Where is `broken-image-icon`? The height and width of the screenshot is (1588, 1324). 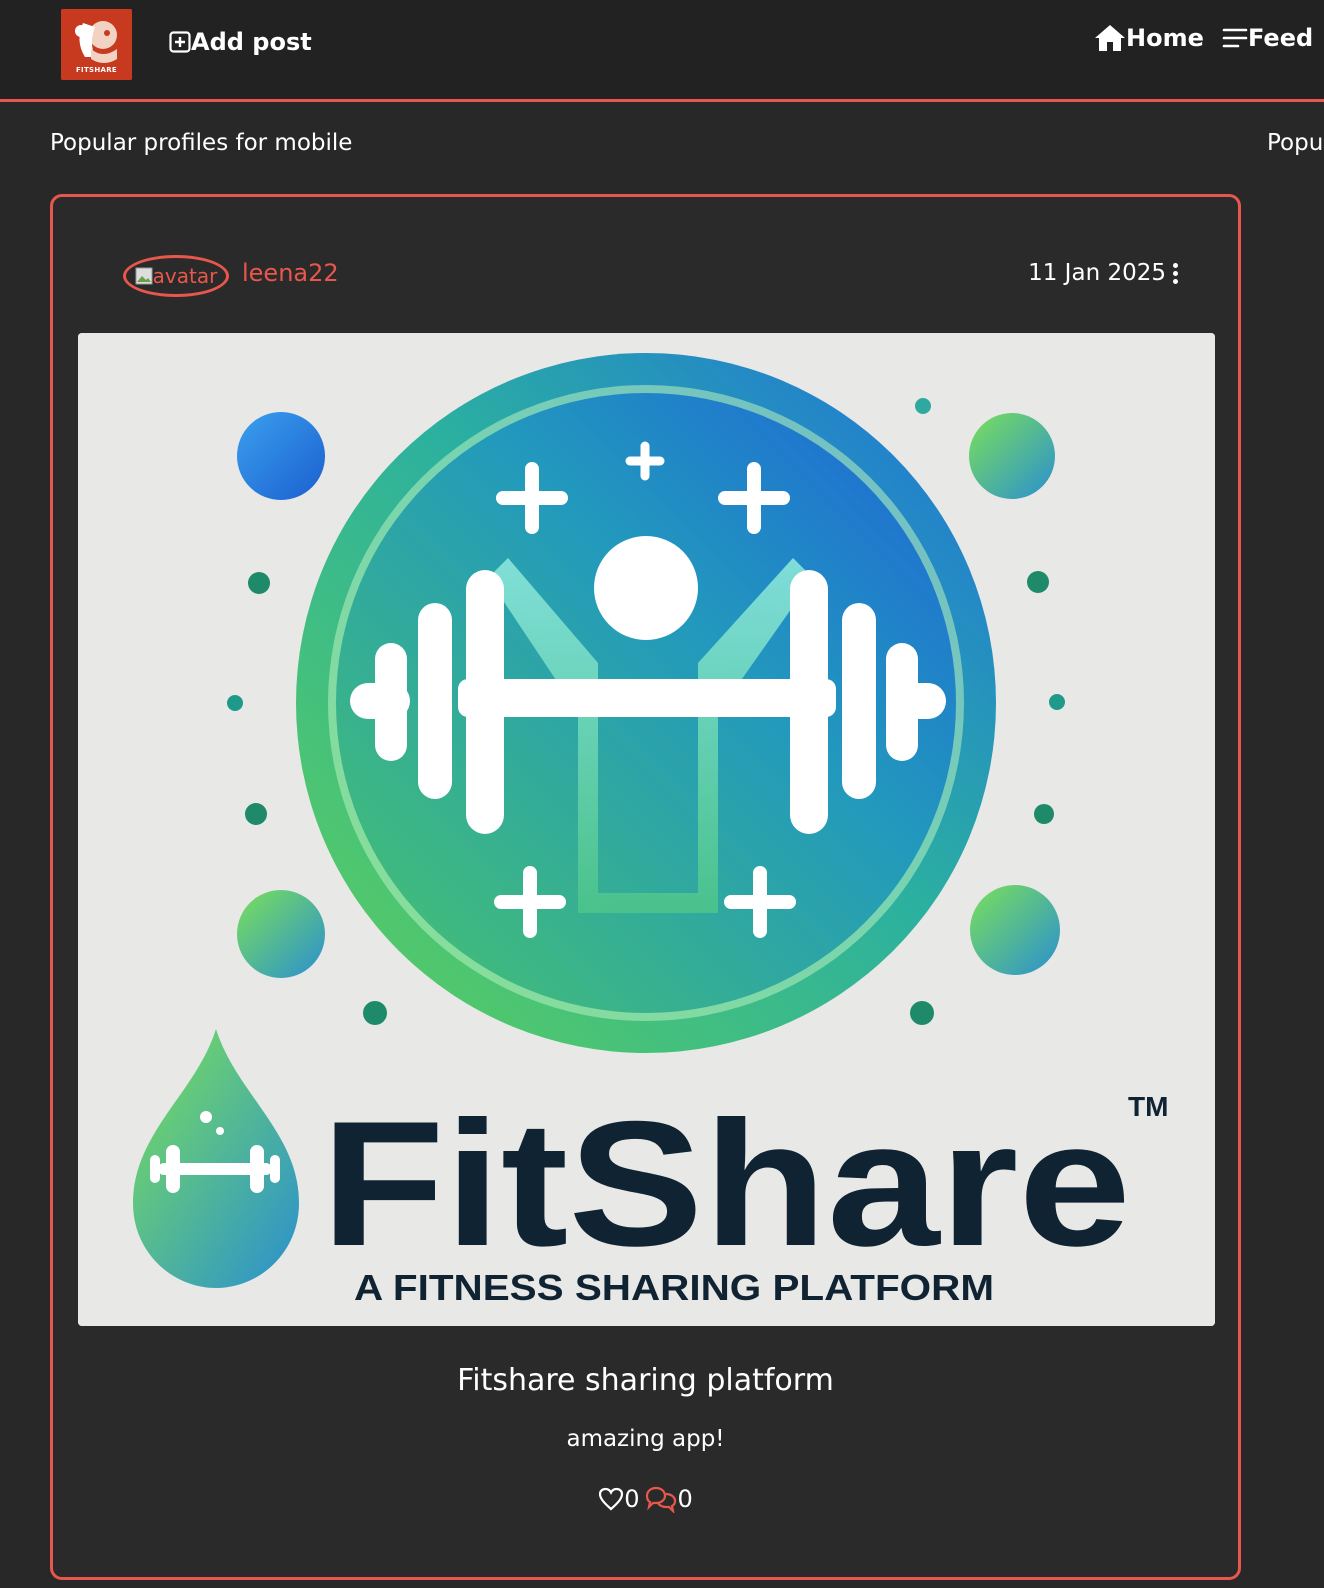 broken-image-icon is located at coordinates (144, 276).